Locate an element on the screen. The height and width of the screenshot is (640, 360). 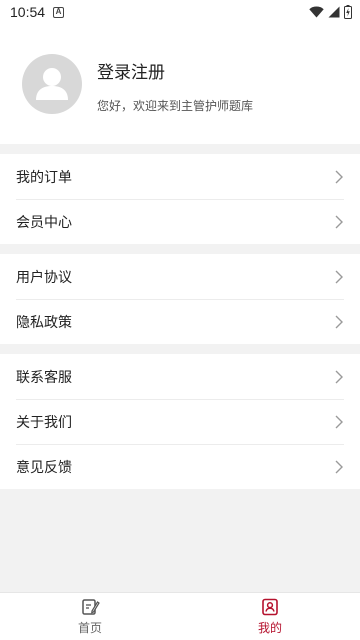
avatar is located at coordinates (52, 84).